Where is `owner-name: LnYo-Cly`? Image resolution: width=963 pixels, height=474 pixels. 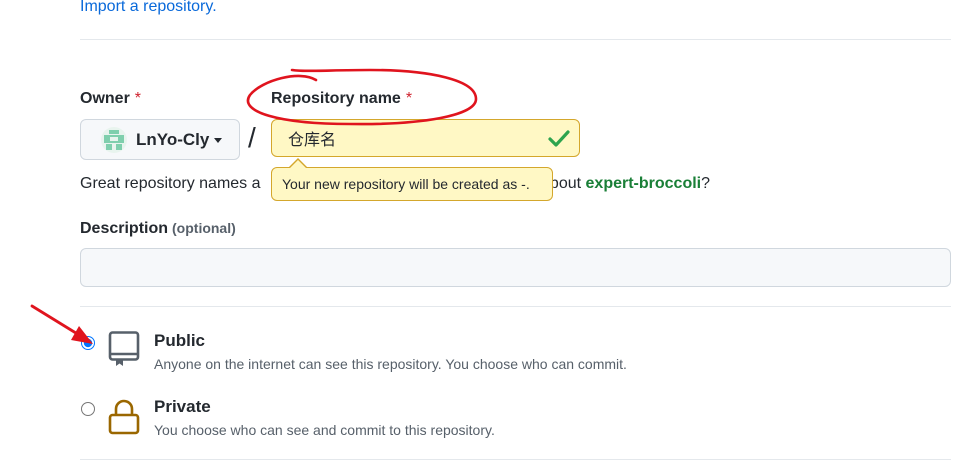
owner-name: LnYo-Cly is located at coordinates (173, 139).